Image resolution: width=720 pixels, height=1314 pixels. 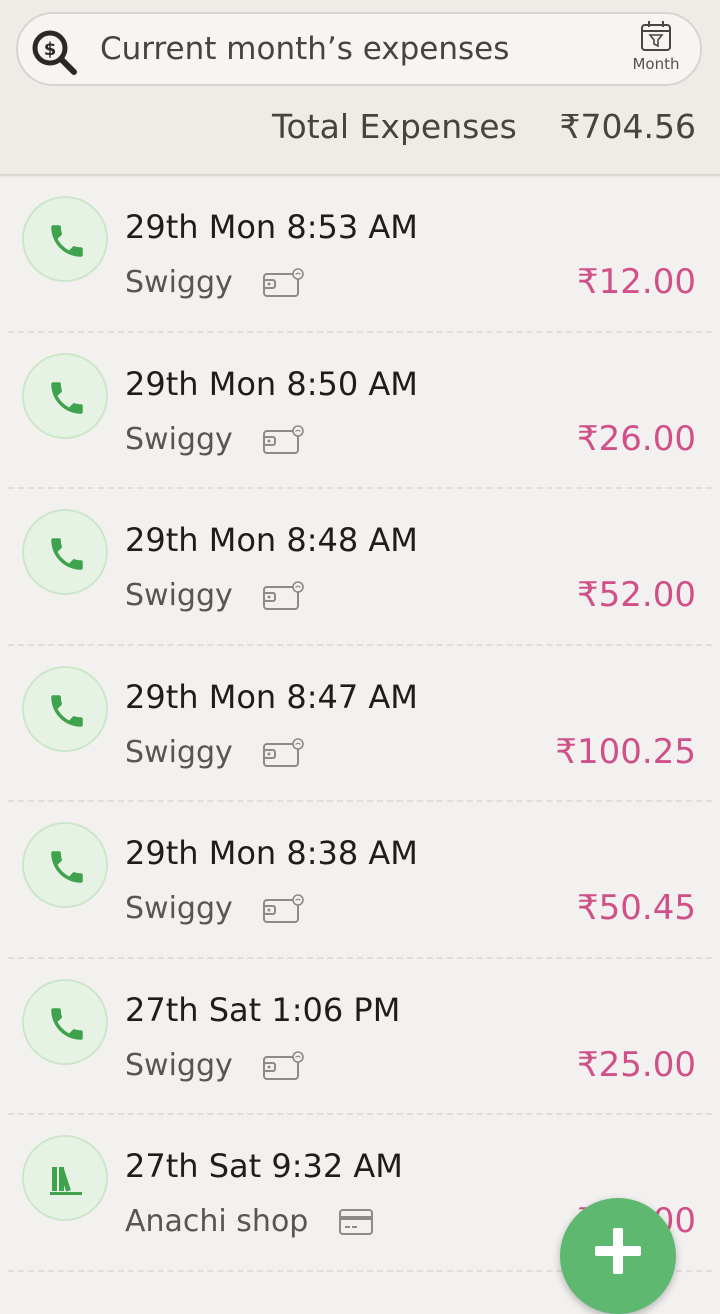 I want to click on month-filter-label: Month, so click(x=656, y=64).